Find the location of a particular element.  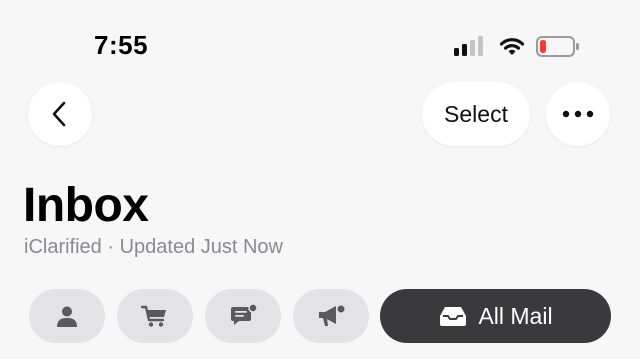

select-button: Select is located at coordinates (476, 114).